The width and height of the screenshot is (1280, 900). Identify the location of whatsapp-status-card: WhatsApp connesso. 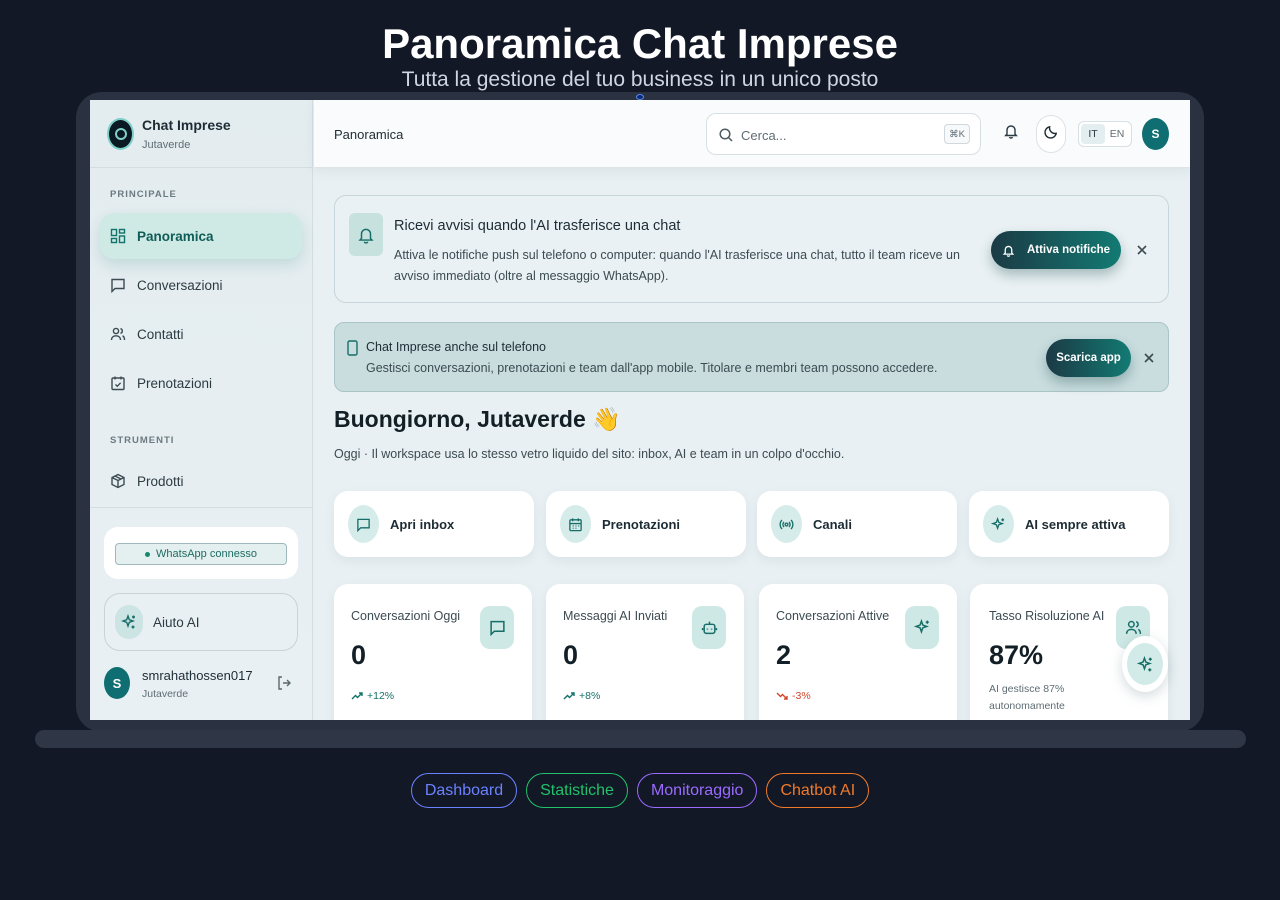
(201, 553).